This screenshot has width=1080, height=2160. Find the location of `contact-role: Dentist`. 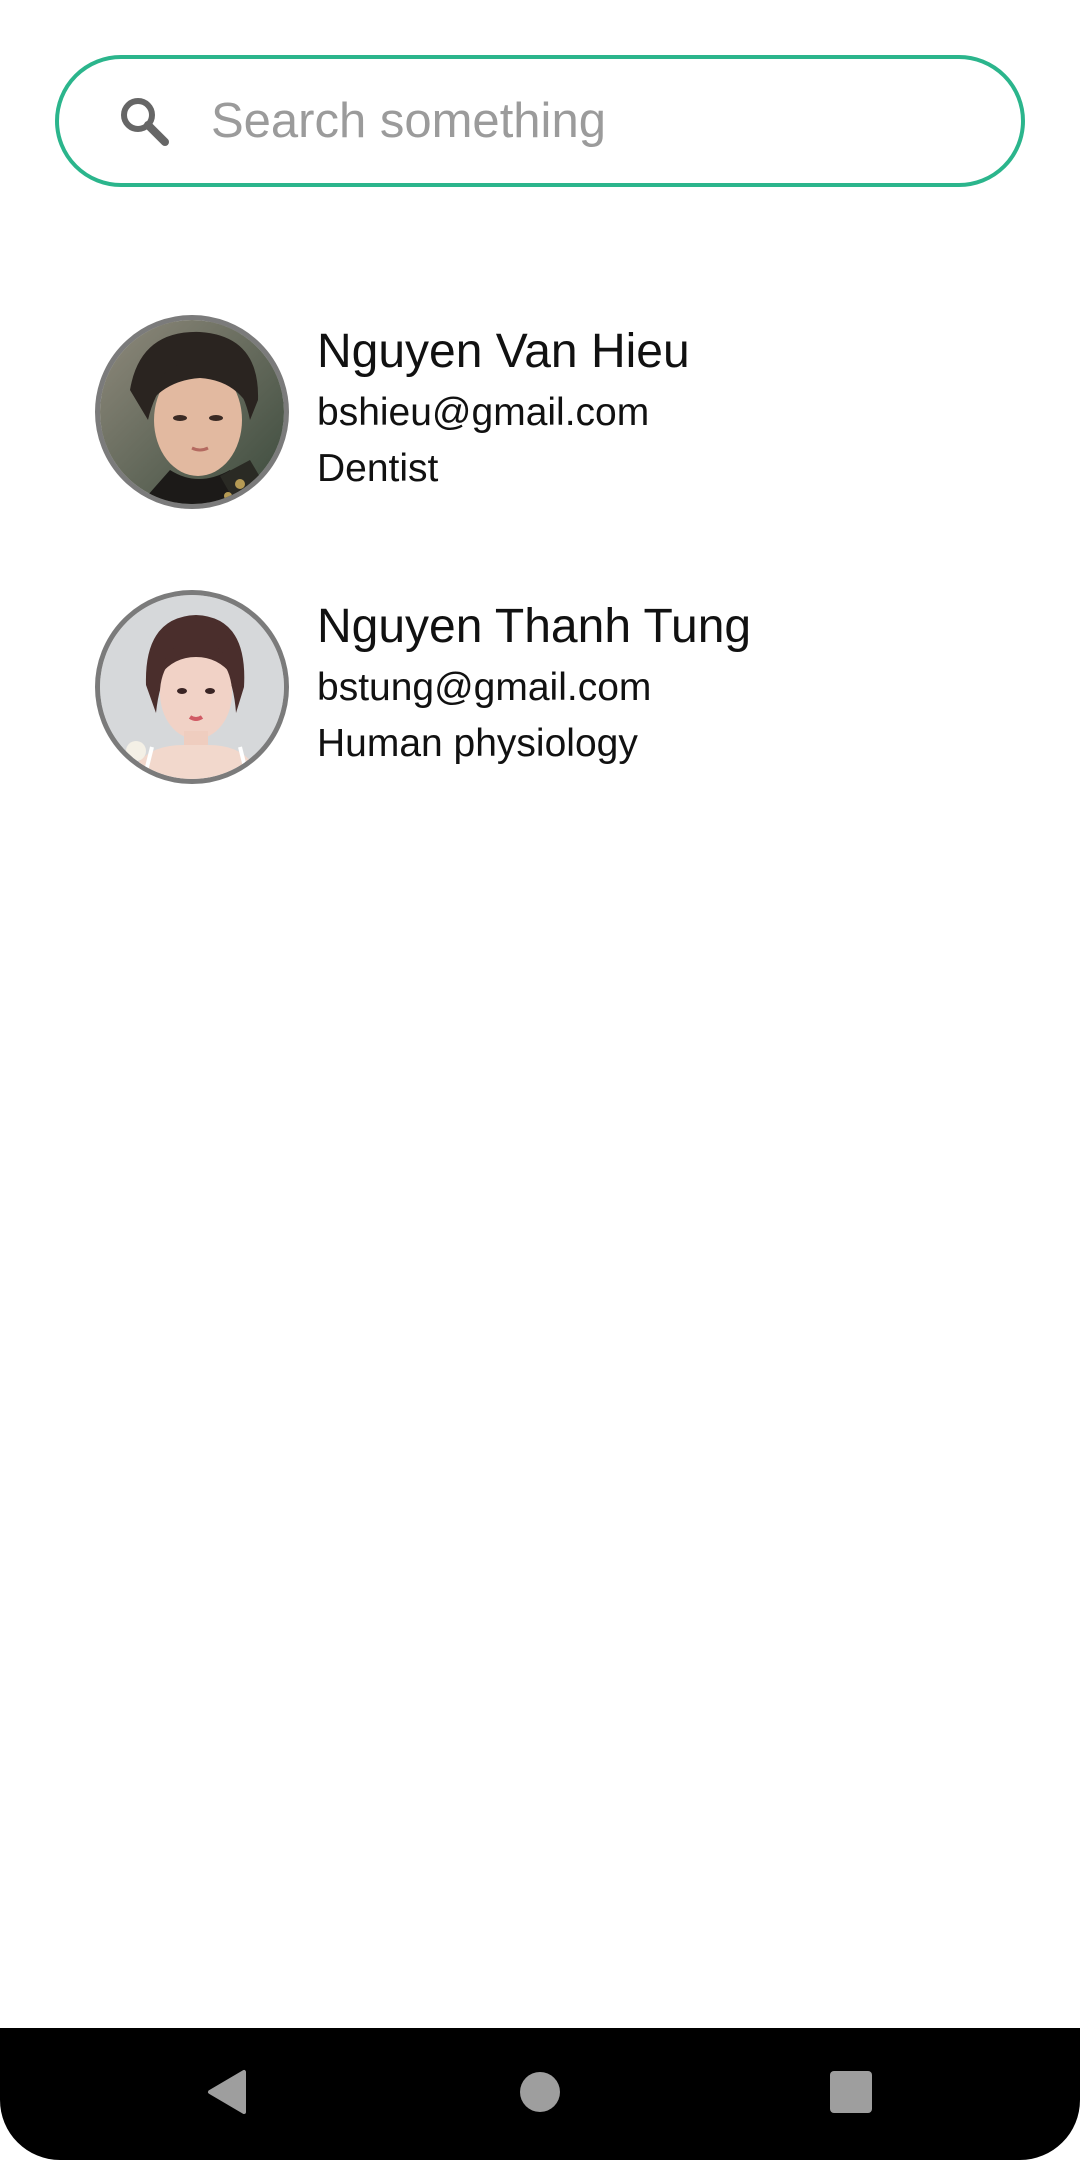

contact-role: Dentist is located at coordinates (378, 468).